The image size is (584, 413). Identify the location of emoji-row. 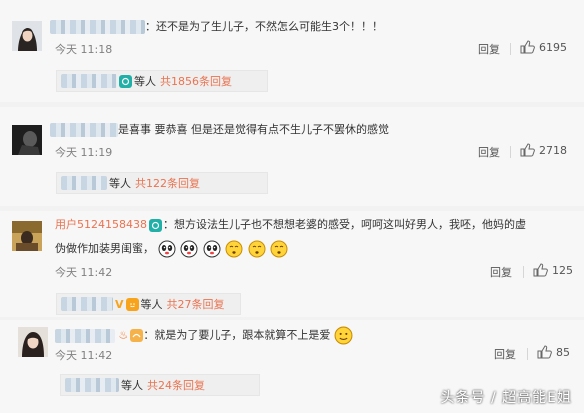
(224, 249).